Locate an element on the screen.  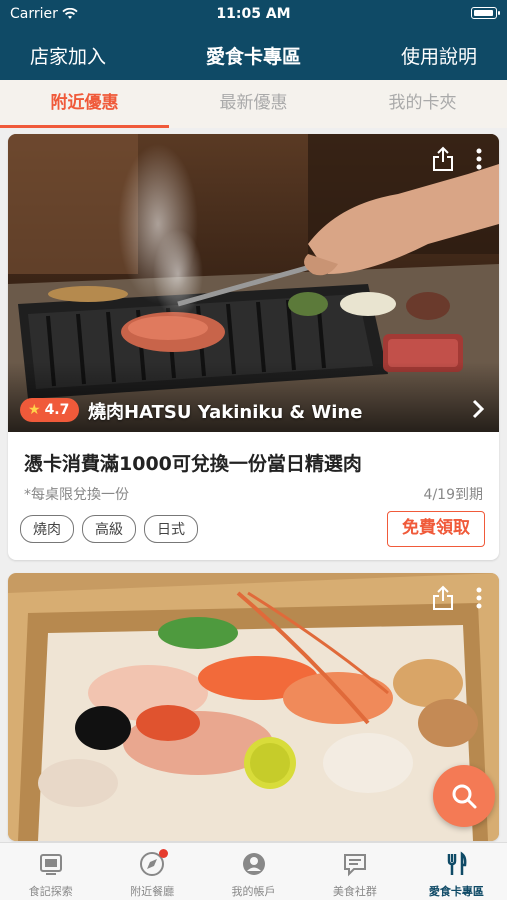
top-bar: Carrier 11:05 AM 店家加入 愛食卡專區 使用說明 is located at coordinates (253, 40).